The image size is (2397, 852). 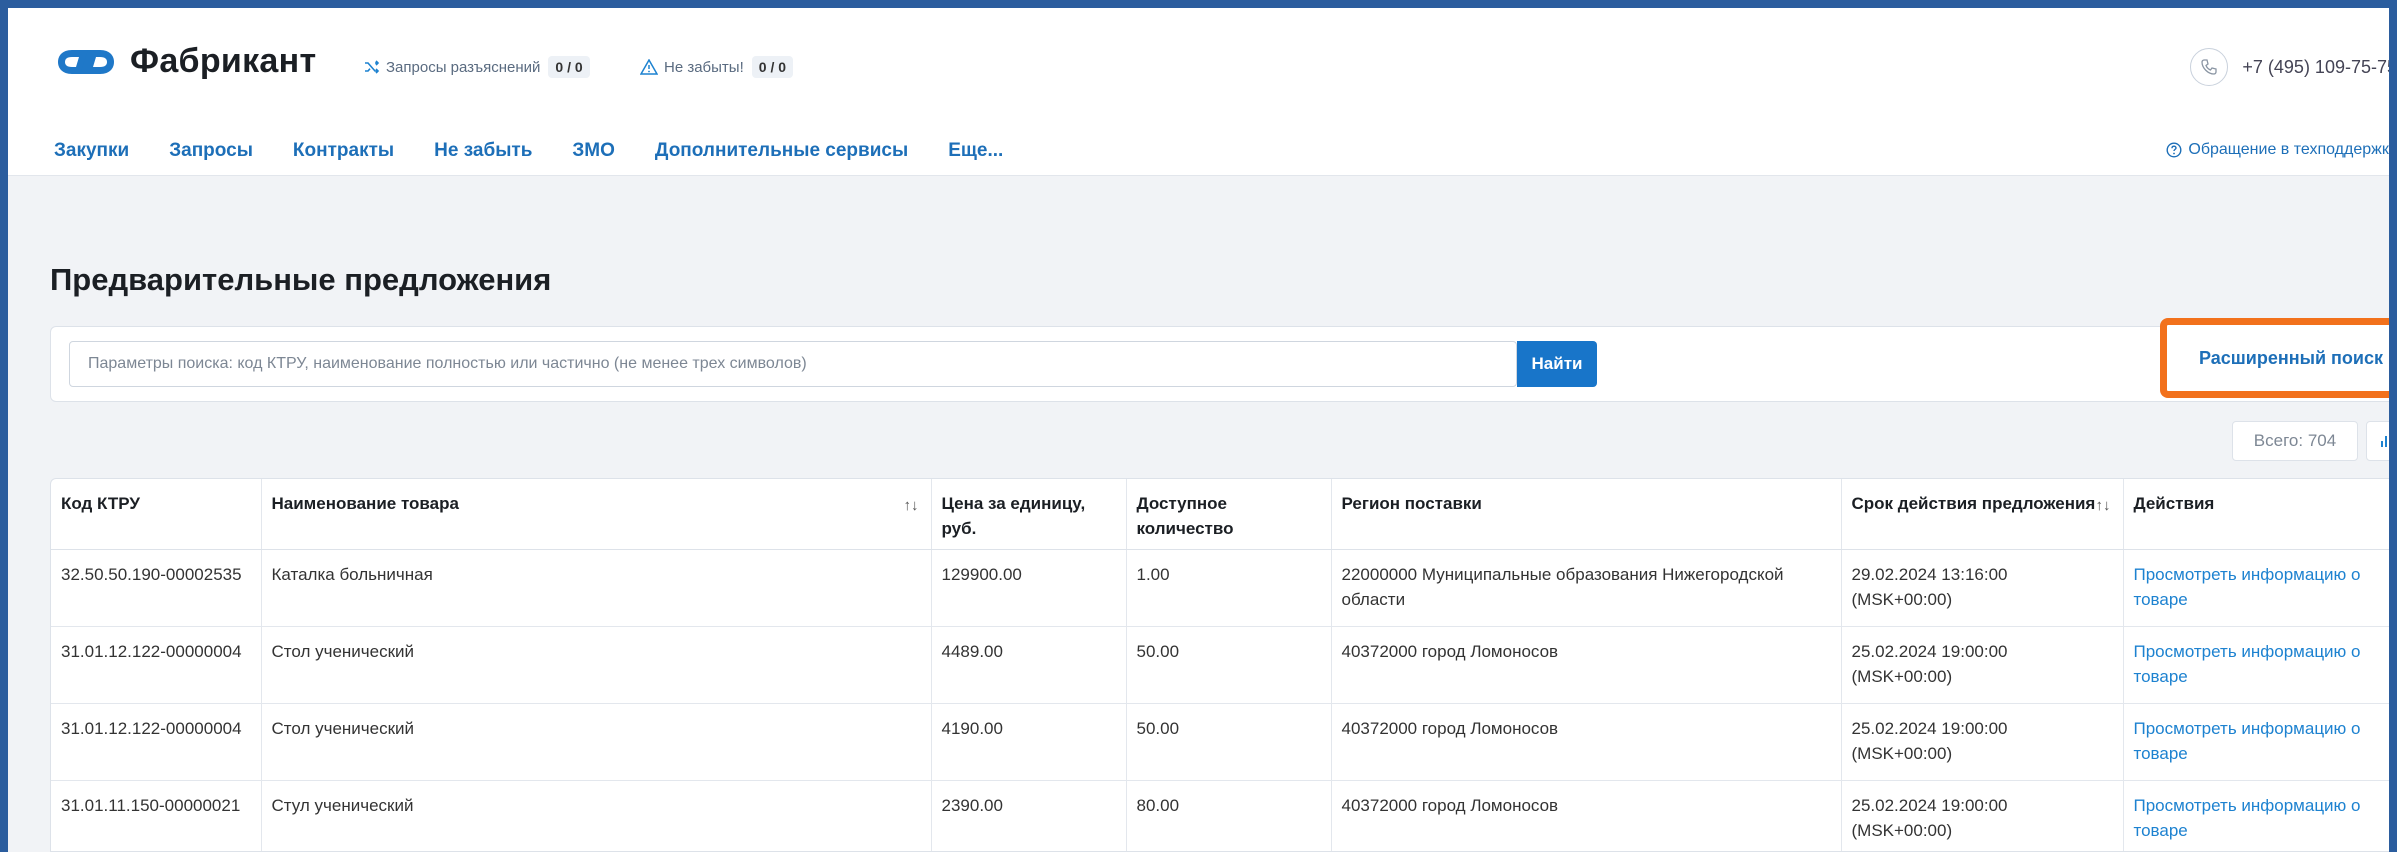 I want to click on clarification-requests-count: 0 / 0, so click(x=569, y=67).